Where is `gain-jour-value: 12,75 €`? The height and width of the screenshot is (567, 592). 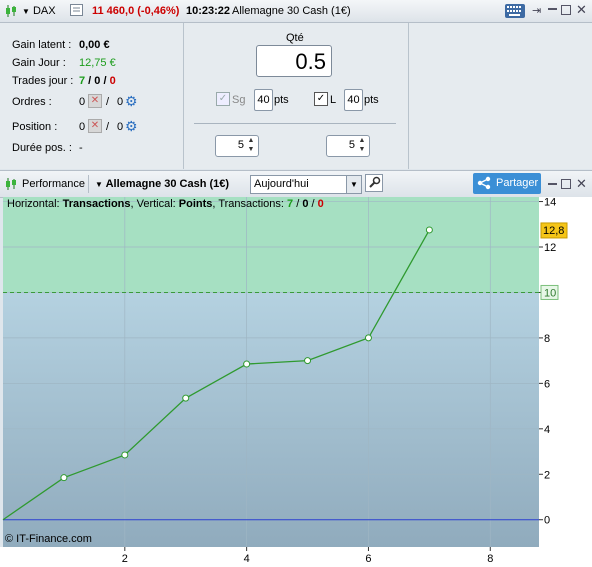
gain-jour-value: 12,75 € is located at coordinates (97, 63).